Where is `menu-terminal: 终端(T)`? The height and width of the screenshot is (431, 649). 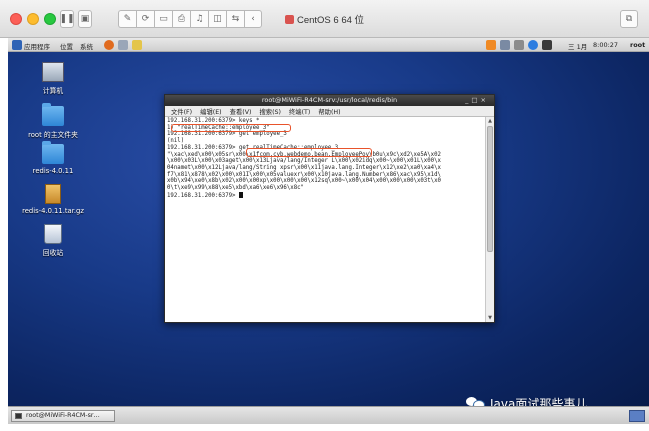
menu-terminal: 终端(T) is located at coordinates (299, 111).